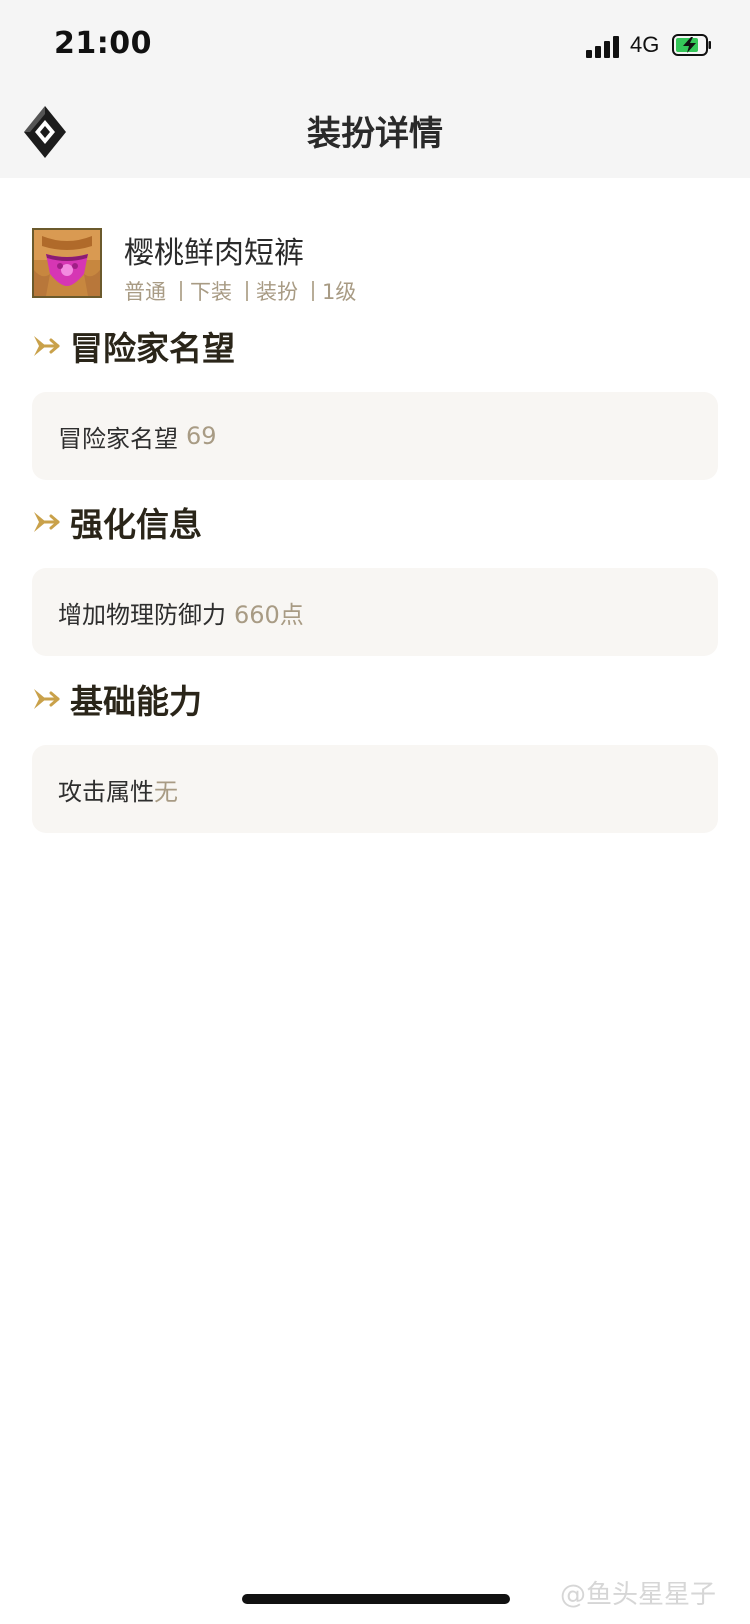  I want to click on card-value: 660点, so click(269, 614).